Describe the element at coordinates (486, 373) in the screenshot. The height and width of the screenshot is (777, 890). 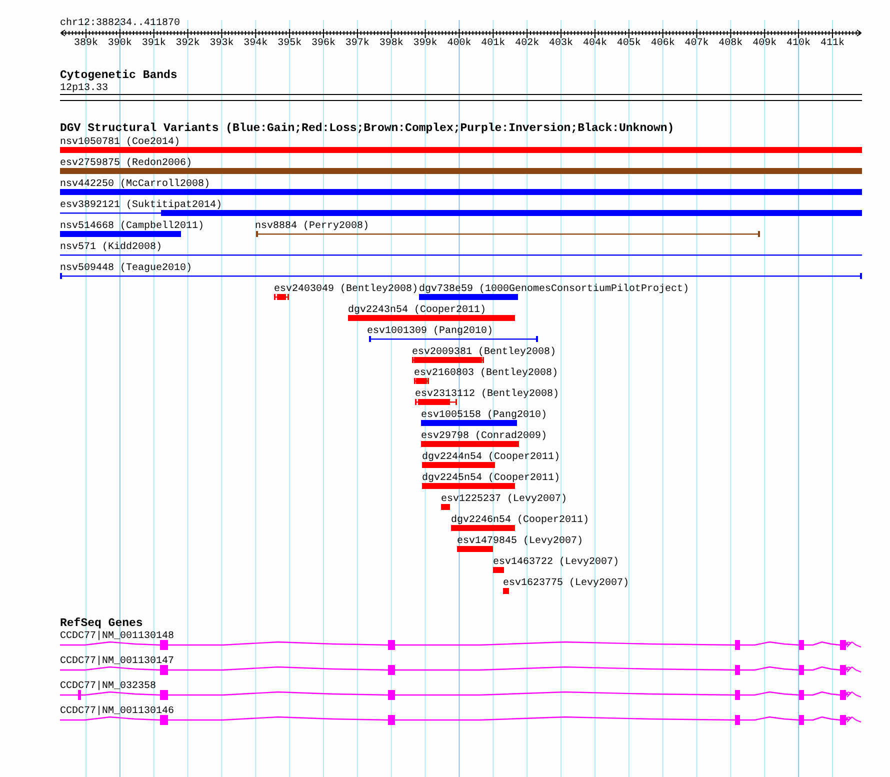
I see `variant-label: esv2160803 (Bentley2008)` at that location.